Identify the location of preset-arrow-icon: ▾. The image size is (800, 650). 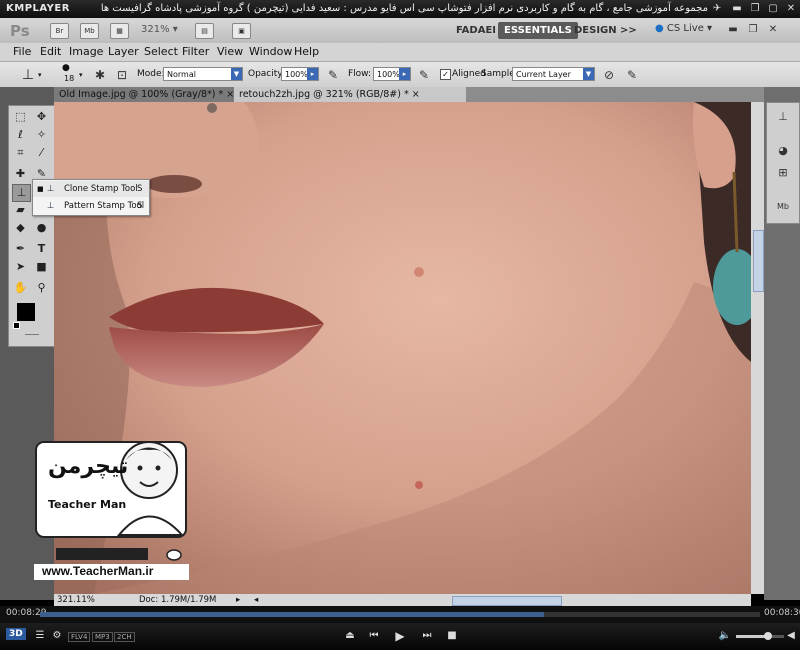
(40, 75).